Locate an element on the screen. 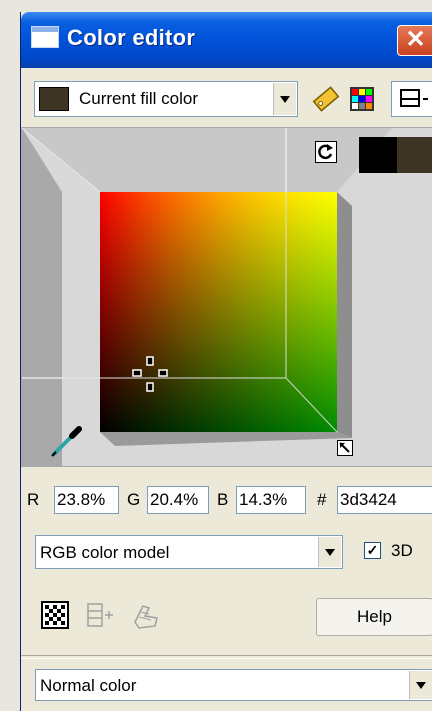 The image size is (432, 711). help-button: Help is located at coordinates (374, 617).